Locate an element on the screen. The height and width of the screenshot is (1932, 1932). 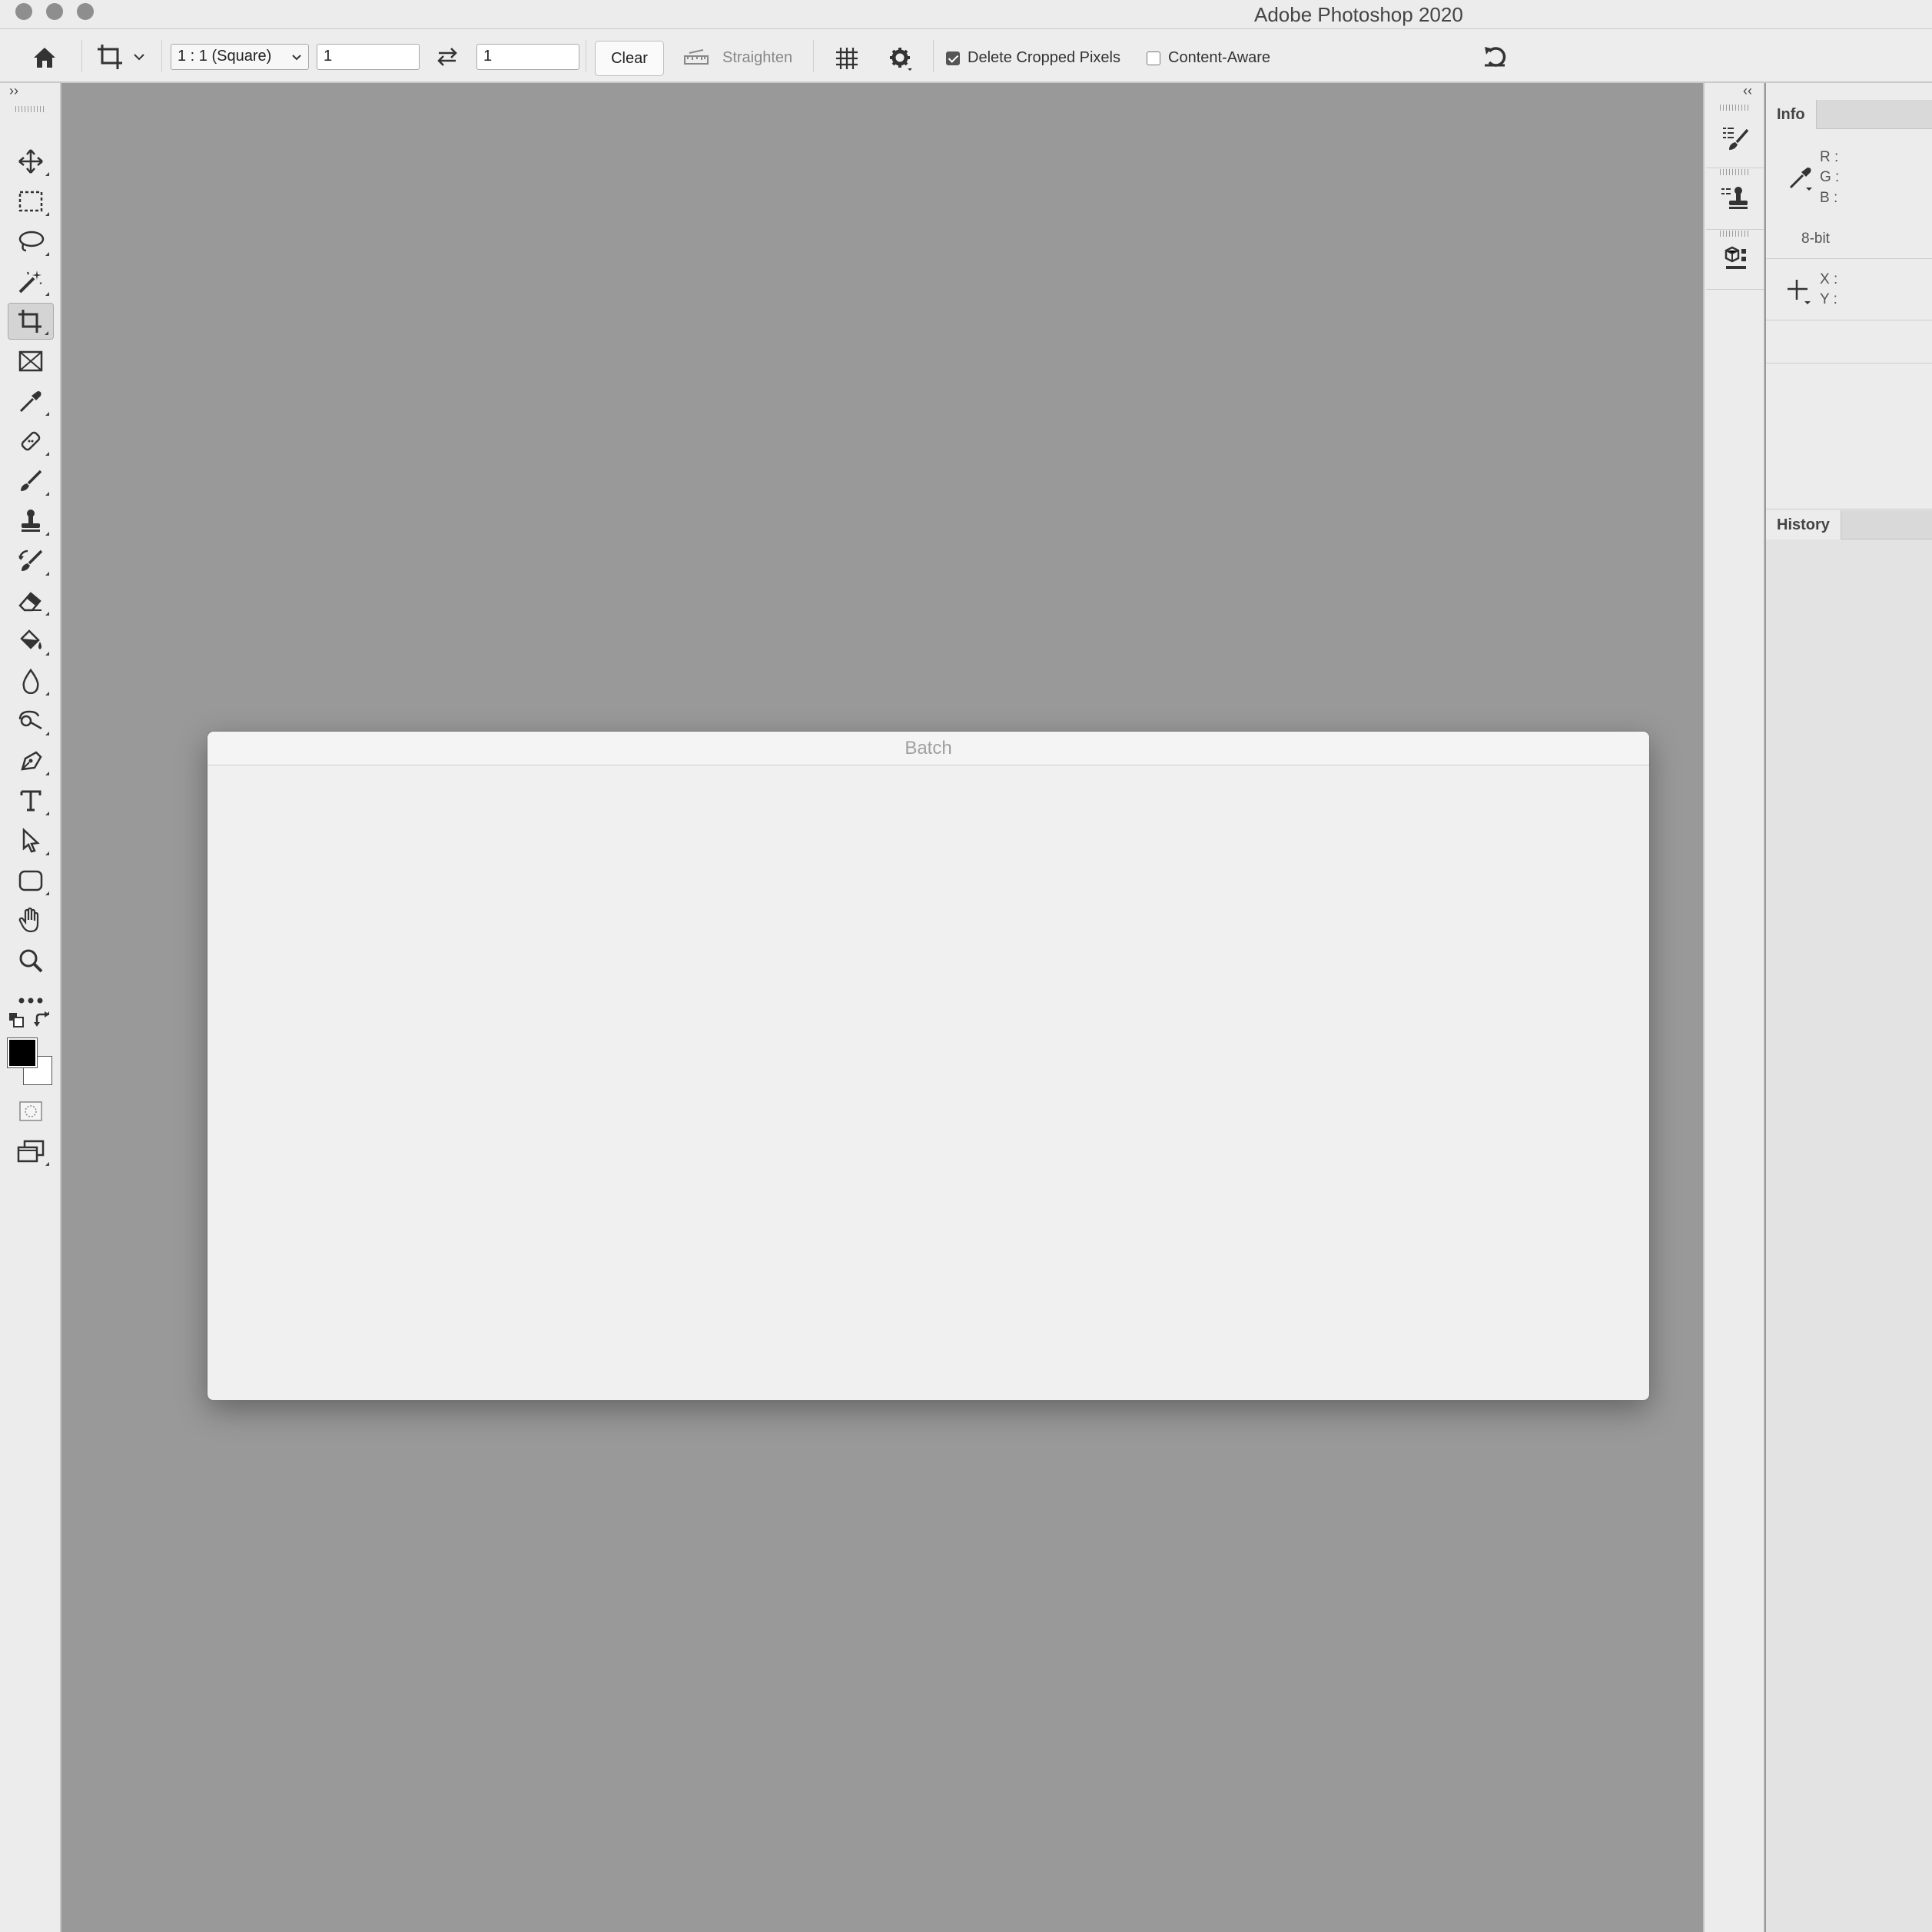
info-bit-depth: 8-bit is located at coordinates (1815, 239).